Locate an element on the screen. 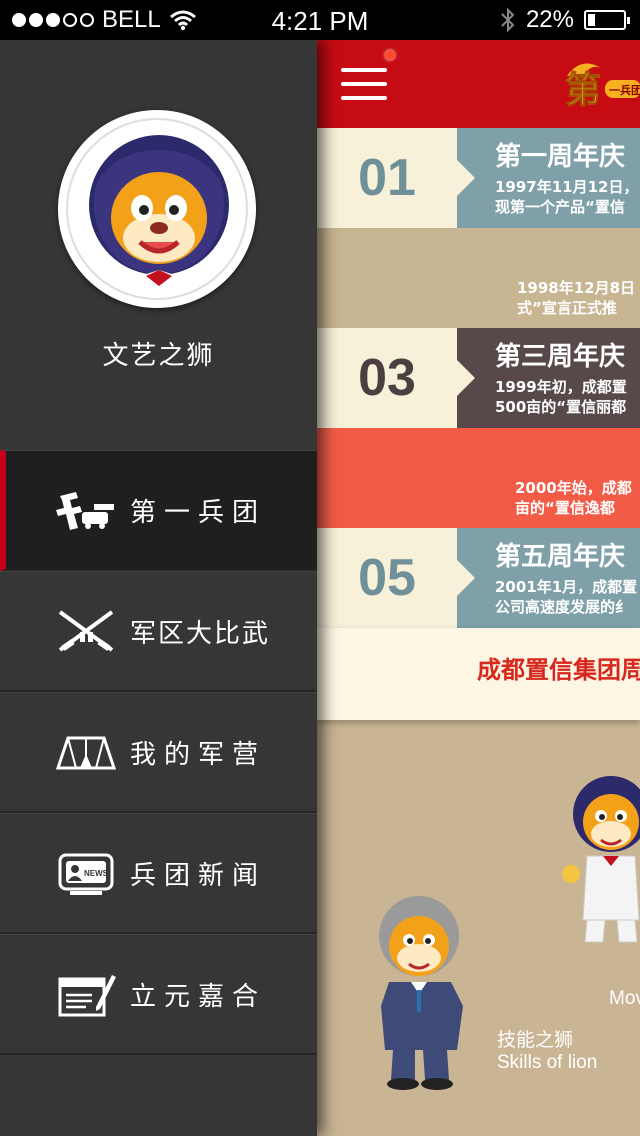 Image resolution: width=640 pixels, height=1136 pixels. app-logo: 第 一兵团 is located at coordinates (600, 84).